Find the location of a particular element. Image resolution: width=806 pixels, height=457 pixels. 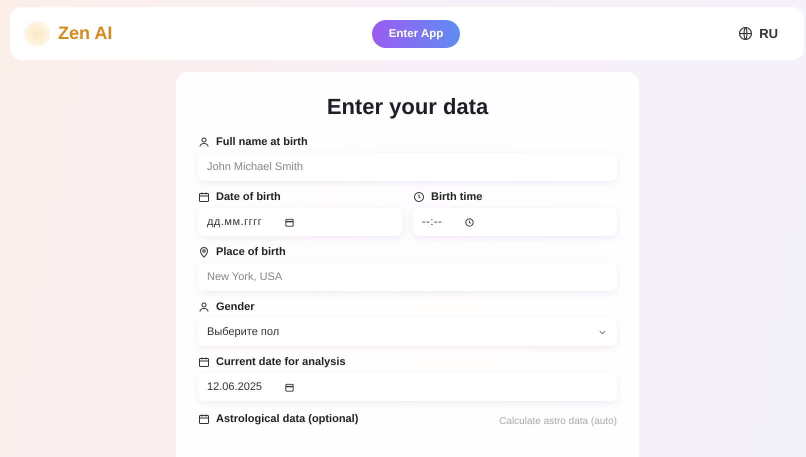

date-field: дд.мм.гггг is located at coordinates (300, 222).